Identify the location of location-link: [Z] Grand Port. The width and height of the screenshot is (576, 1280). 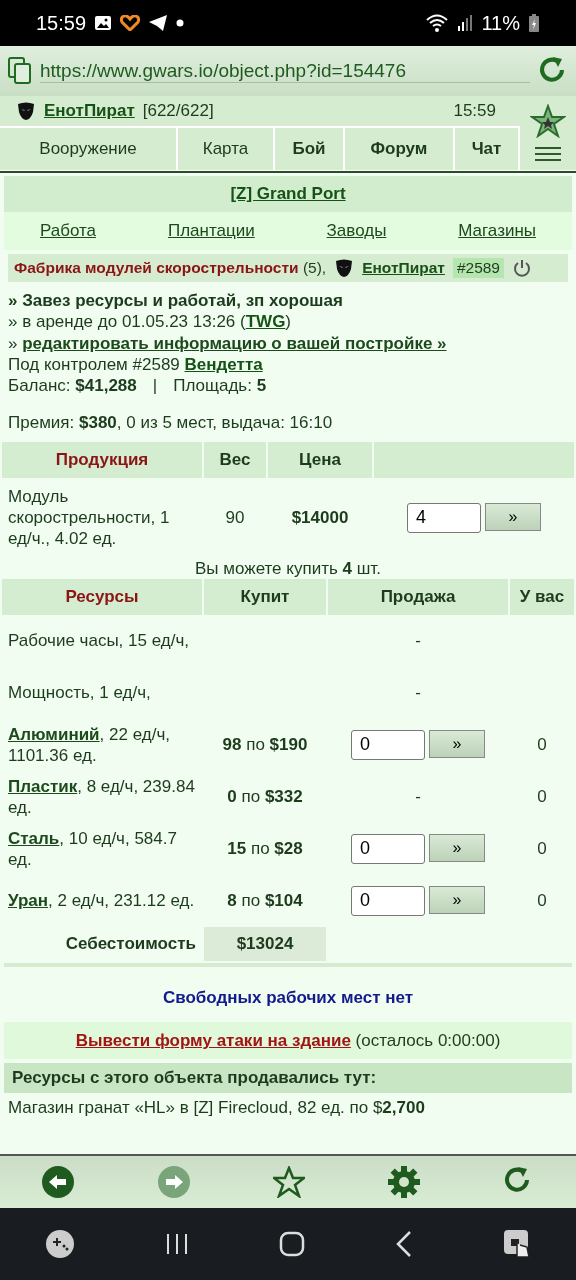
(288, 194).